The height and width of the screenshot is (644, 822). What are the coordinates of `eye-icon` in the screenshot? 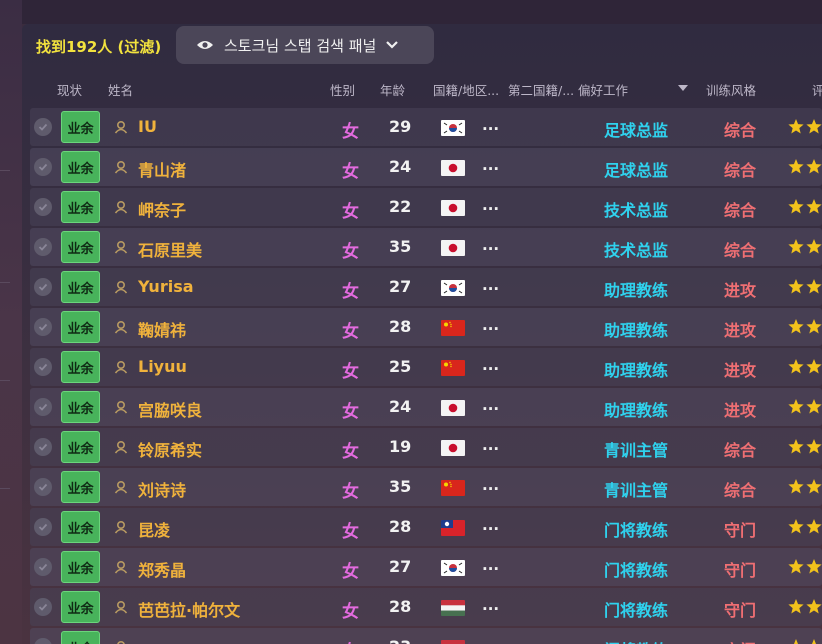 It's located at (205, 45).